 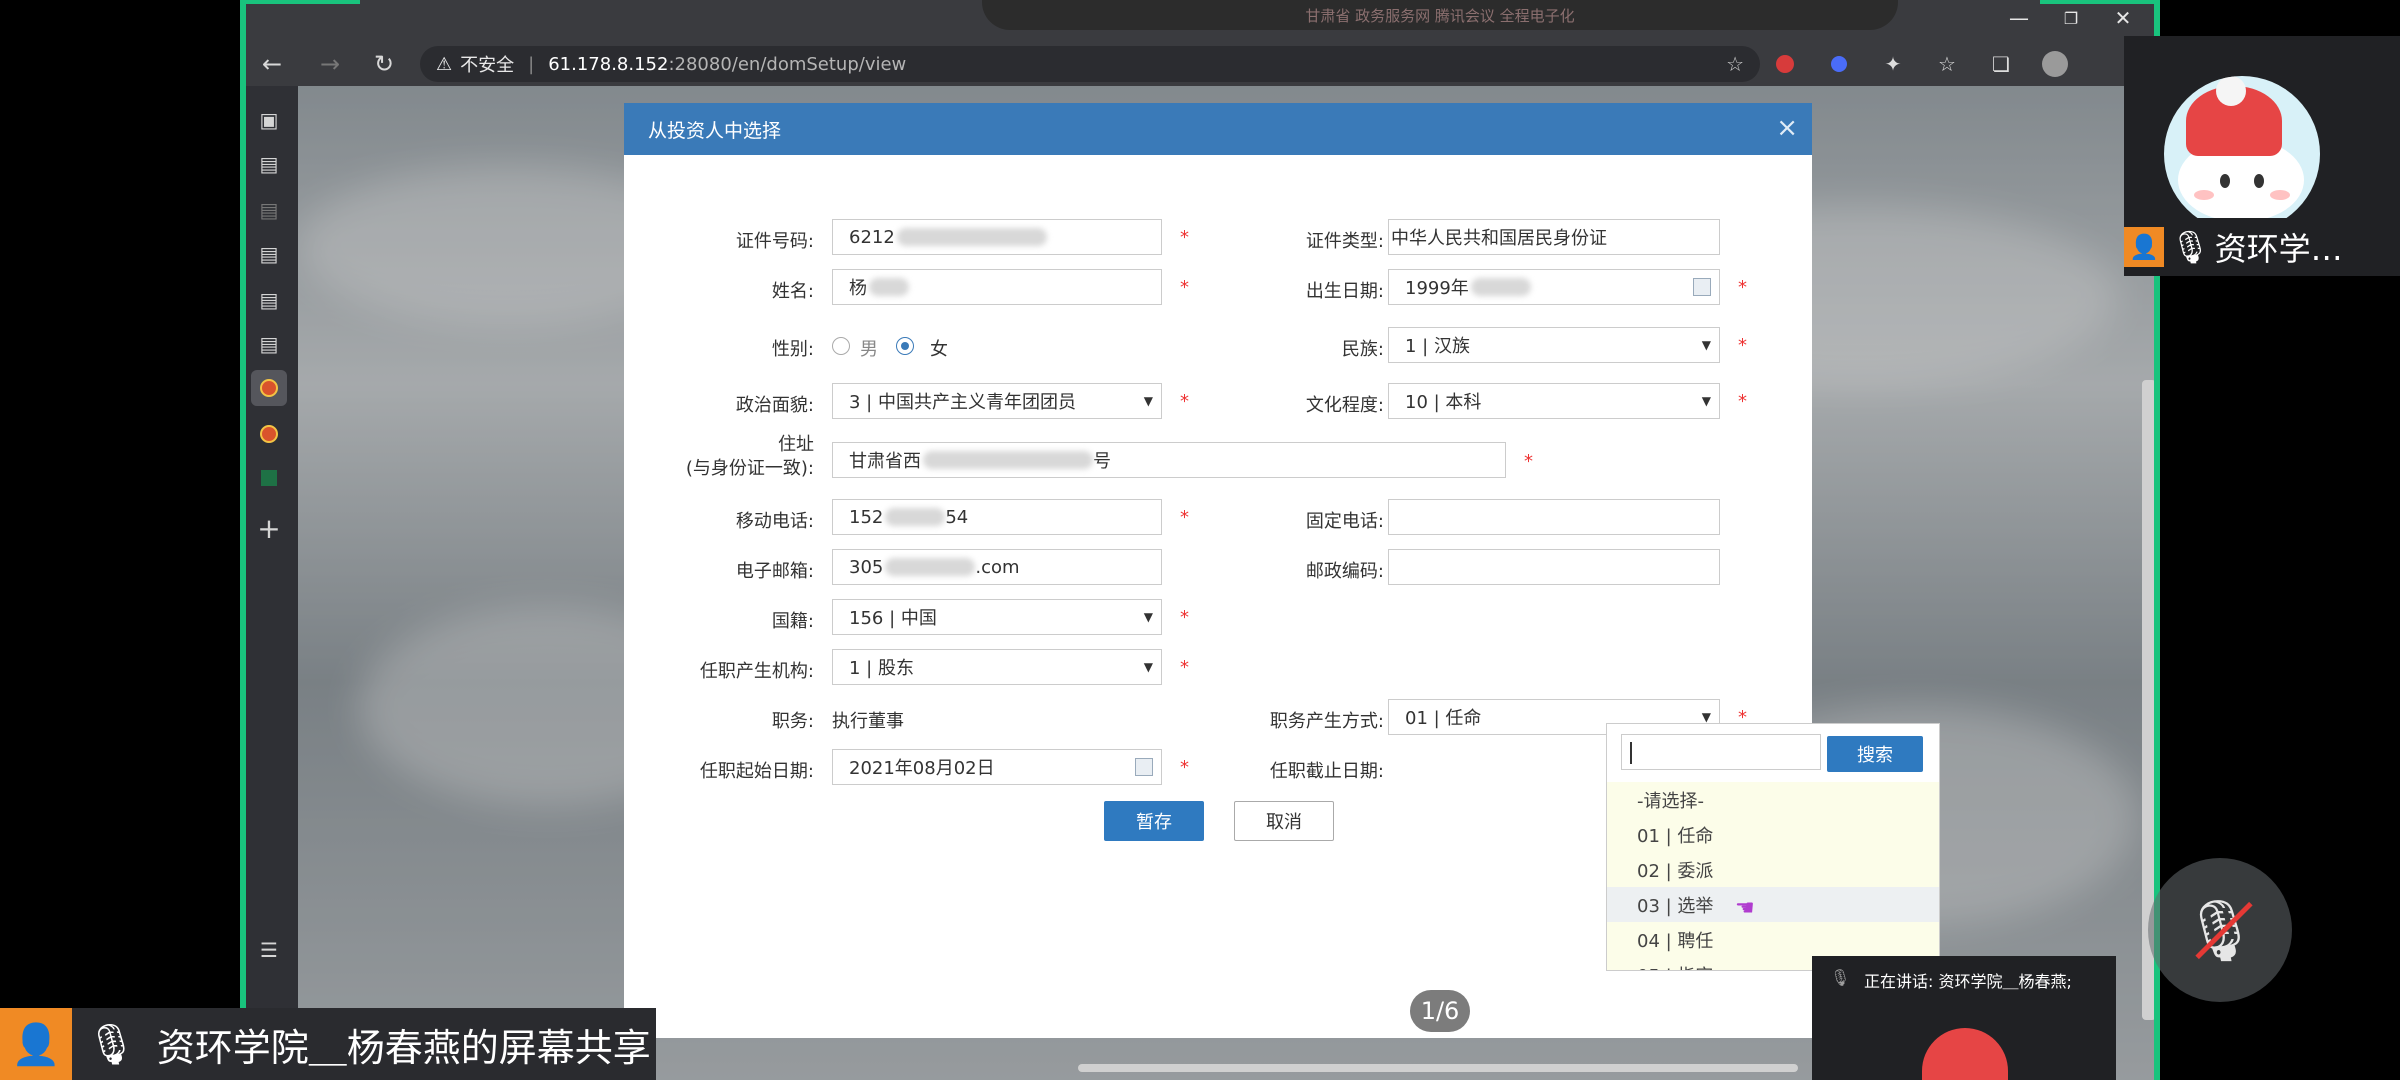 What do you see at coordinates (1875, 754) in the screenshot?
I see `dropdown-search-button: 搜索` at bounding box center [1875, 754].